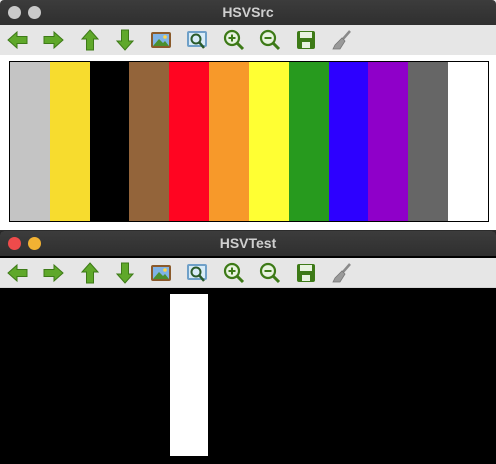  I want to click on titlebar: HSVTest, so click(248, 243).